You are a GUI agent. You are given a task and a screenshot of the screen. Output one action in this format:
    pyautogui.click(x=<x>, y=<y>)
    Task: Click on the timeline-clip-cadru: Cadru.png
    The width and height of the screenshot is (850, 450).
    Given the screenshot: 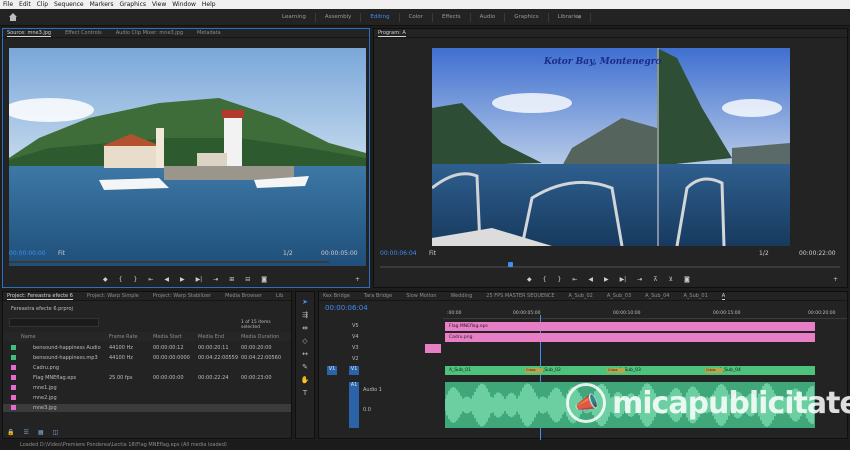 What is the action you would take?
    pyautogui.click(x=630, y=337)
    